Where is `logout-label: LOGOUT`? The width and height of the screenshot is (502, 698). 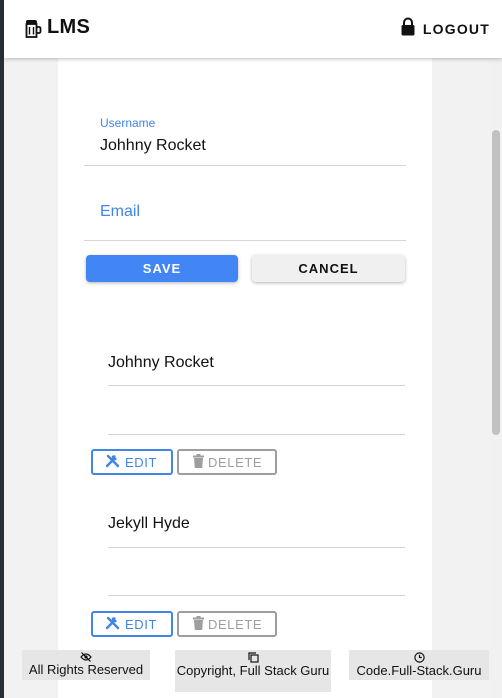 logout-label: LOGOUT is located at coordinates (456, 29).